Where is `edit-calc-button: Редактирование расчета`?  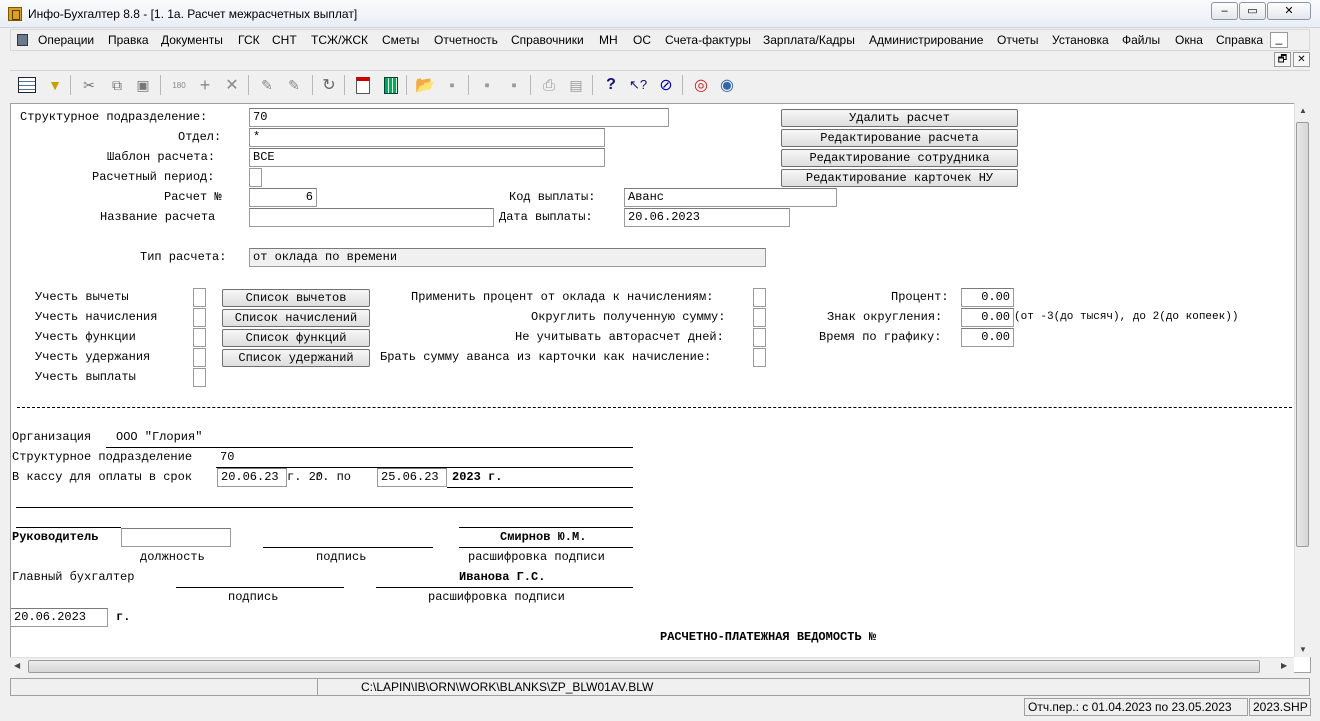
edit-calc-button: Редактирование расчета is located at coordinates (899, 138).